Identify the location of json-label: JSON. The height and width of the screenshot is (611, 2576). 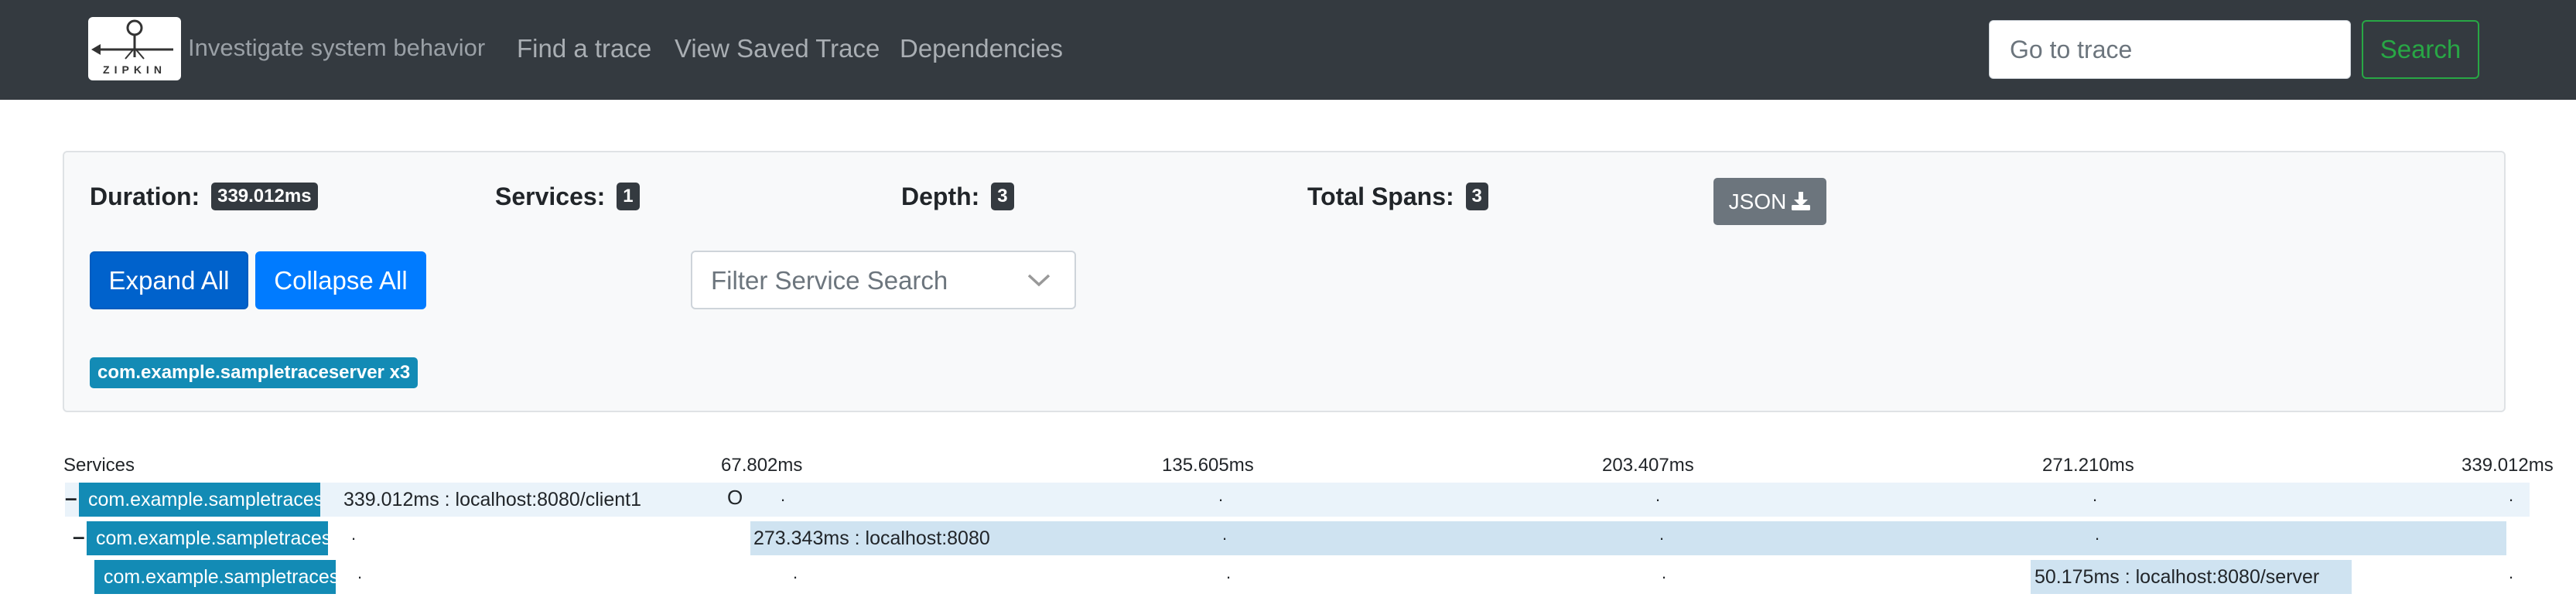
(1757, 201).